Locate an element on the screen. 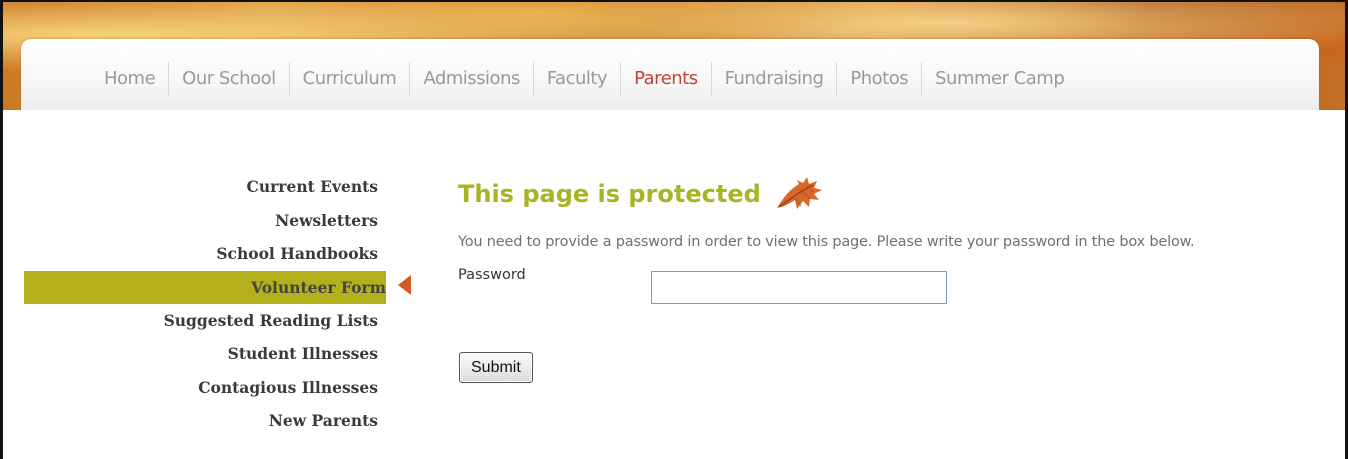 Image resolution: width=1348 pixels, height=459 pixels. sidebar-item-current-events: Current Events is located at coordinates (199, 187).